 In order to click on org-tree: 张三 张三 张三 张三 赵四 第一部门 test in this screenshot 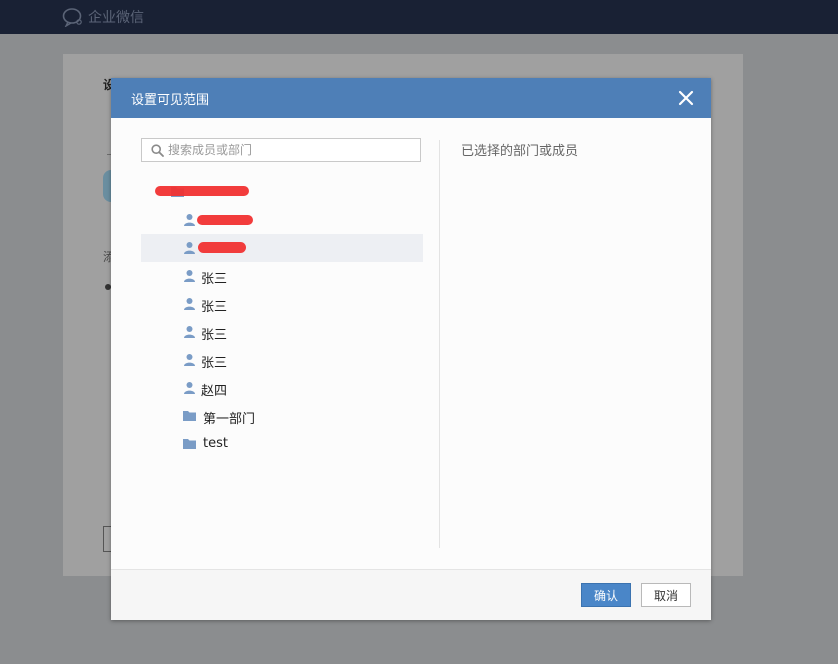, I will do `click(282, 318)`.